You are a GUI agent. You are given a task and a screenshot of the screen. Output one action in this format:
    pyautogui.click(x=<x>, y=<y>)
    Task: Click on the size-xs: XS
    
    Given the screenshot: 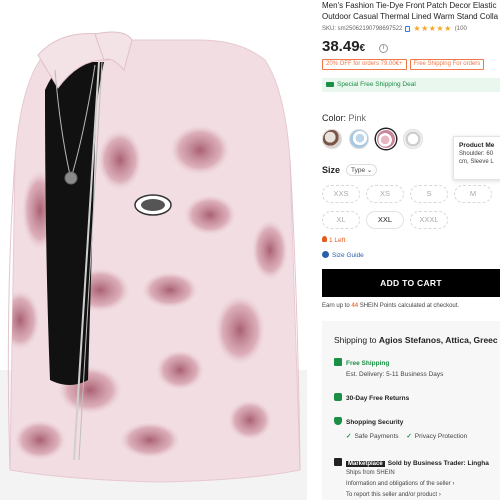 What is the action you would take?
    pyautogui.click(x=385, y=194)
    